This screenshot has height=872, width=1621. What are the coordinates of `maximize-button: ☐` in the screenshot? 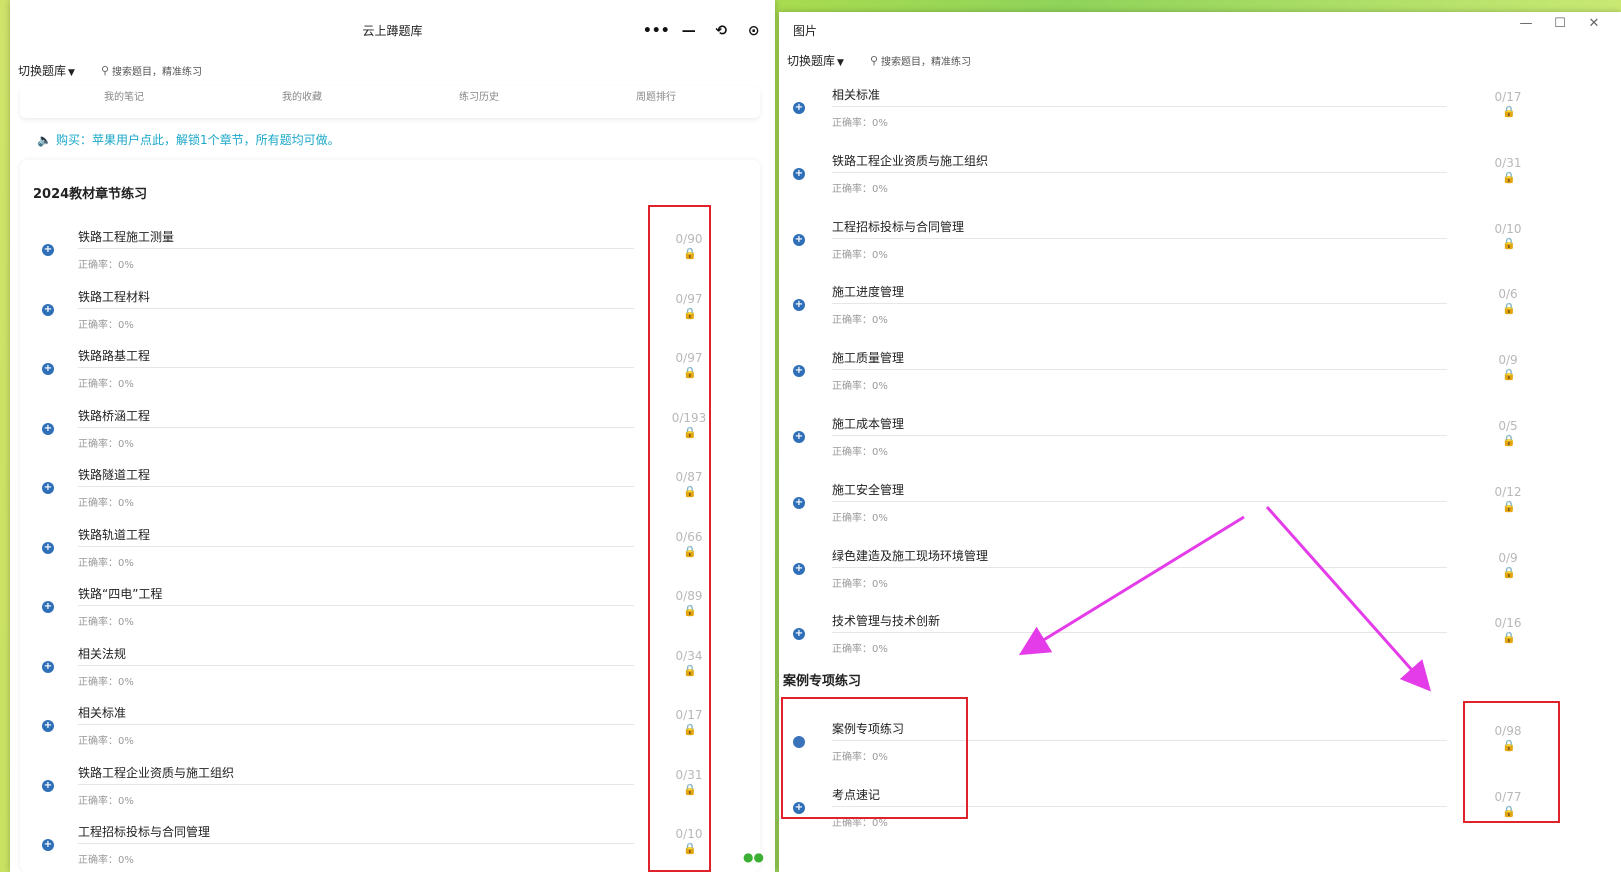 It's located at (1560, 23).